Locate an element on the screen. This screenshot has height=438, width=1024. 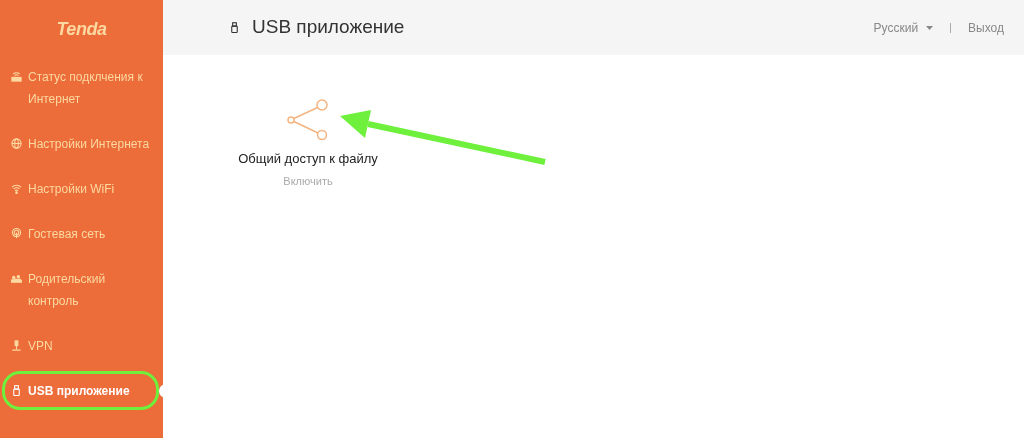
logo: Tenda is located at coordinates (81, 29).